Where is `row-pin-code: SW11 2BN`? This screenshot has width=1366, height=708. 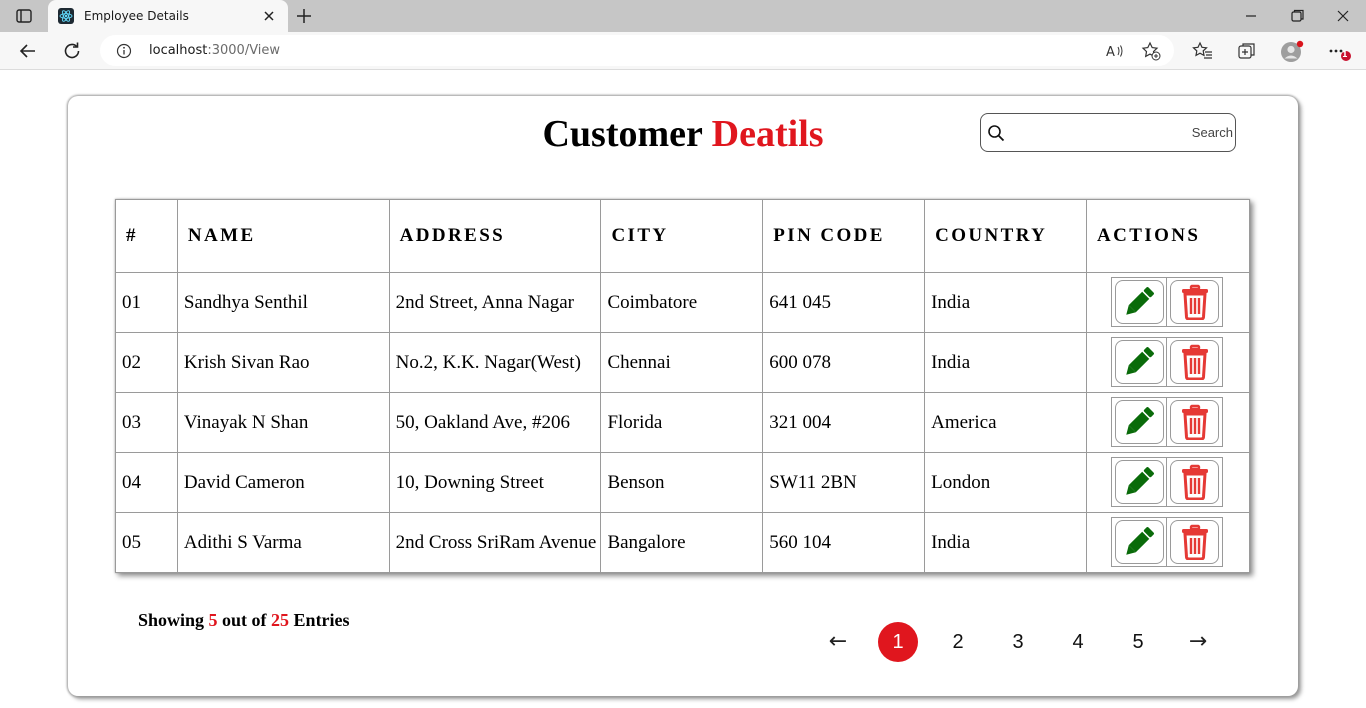
row-pin-code: SW11 2BN is located at coordinates (844, 482).